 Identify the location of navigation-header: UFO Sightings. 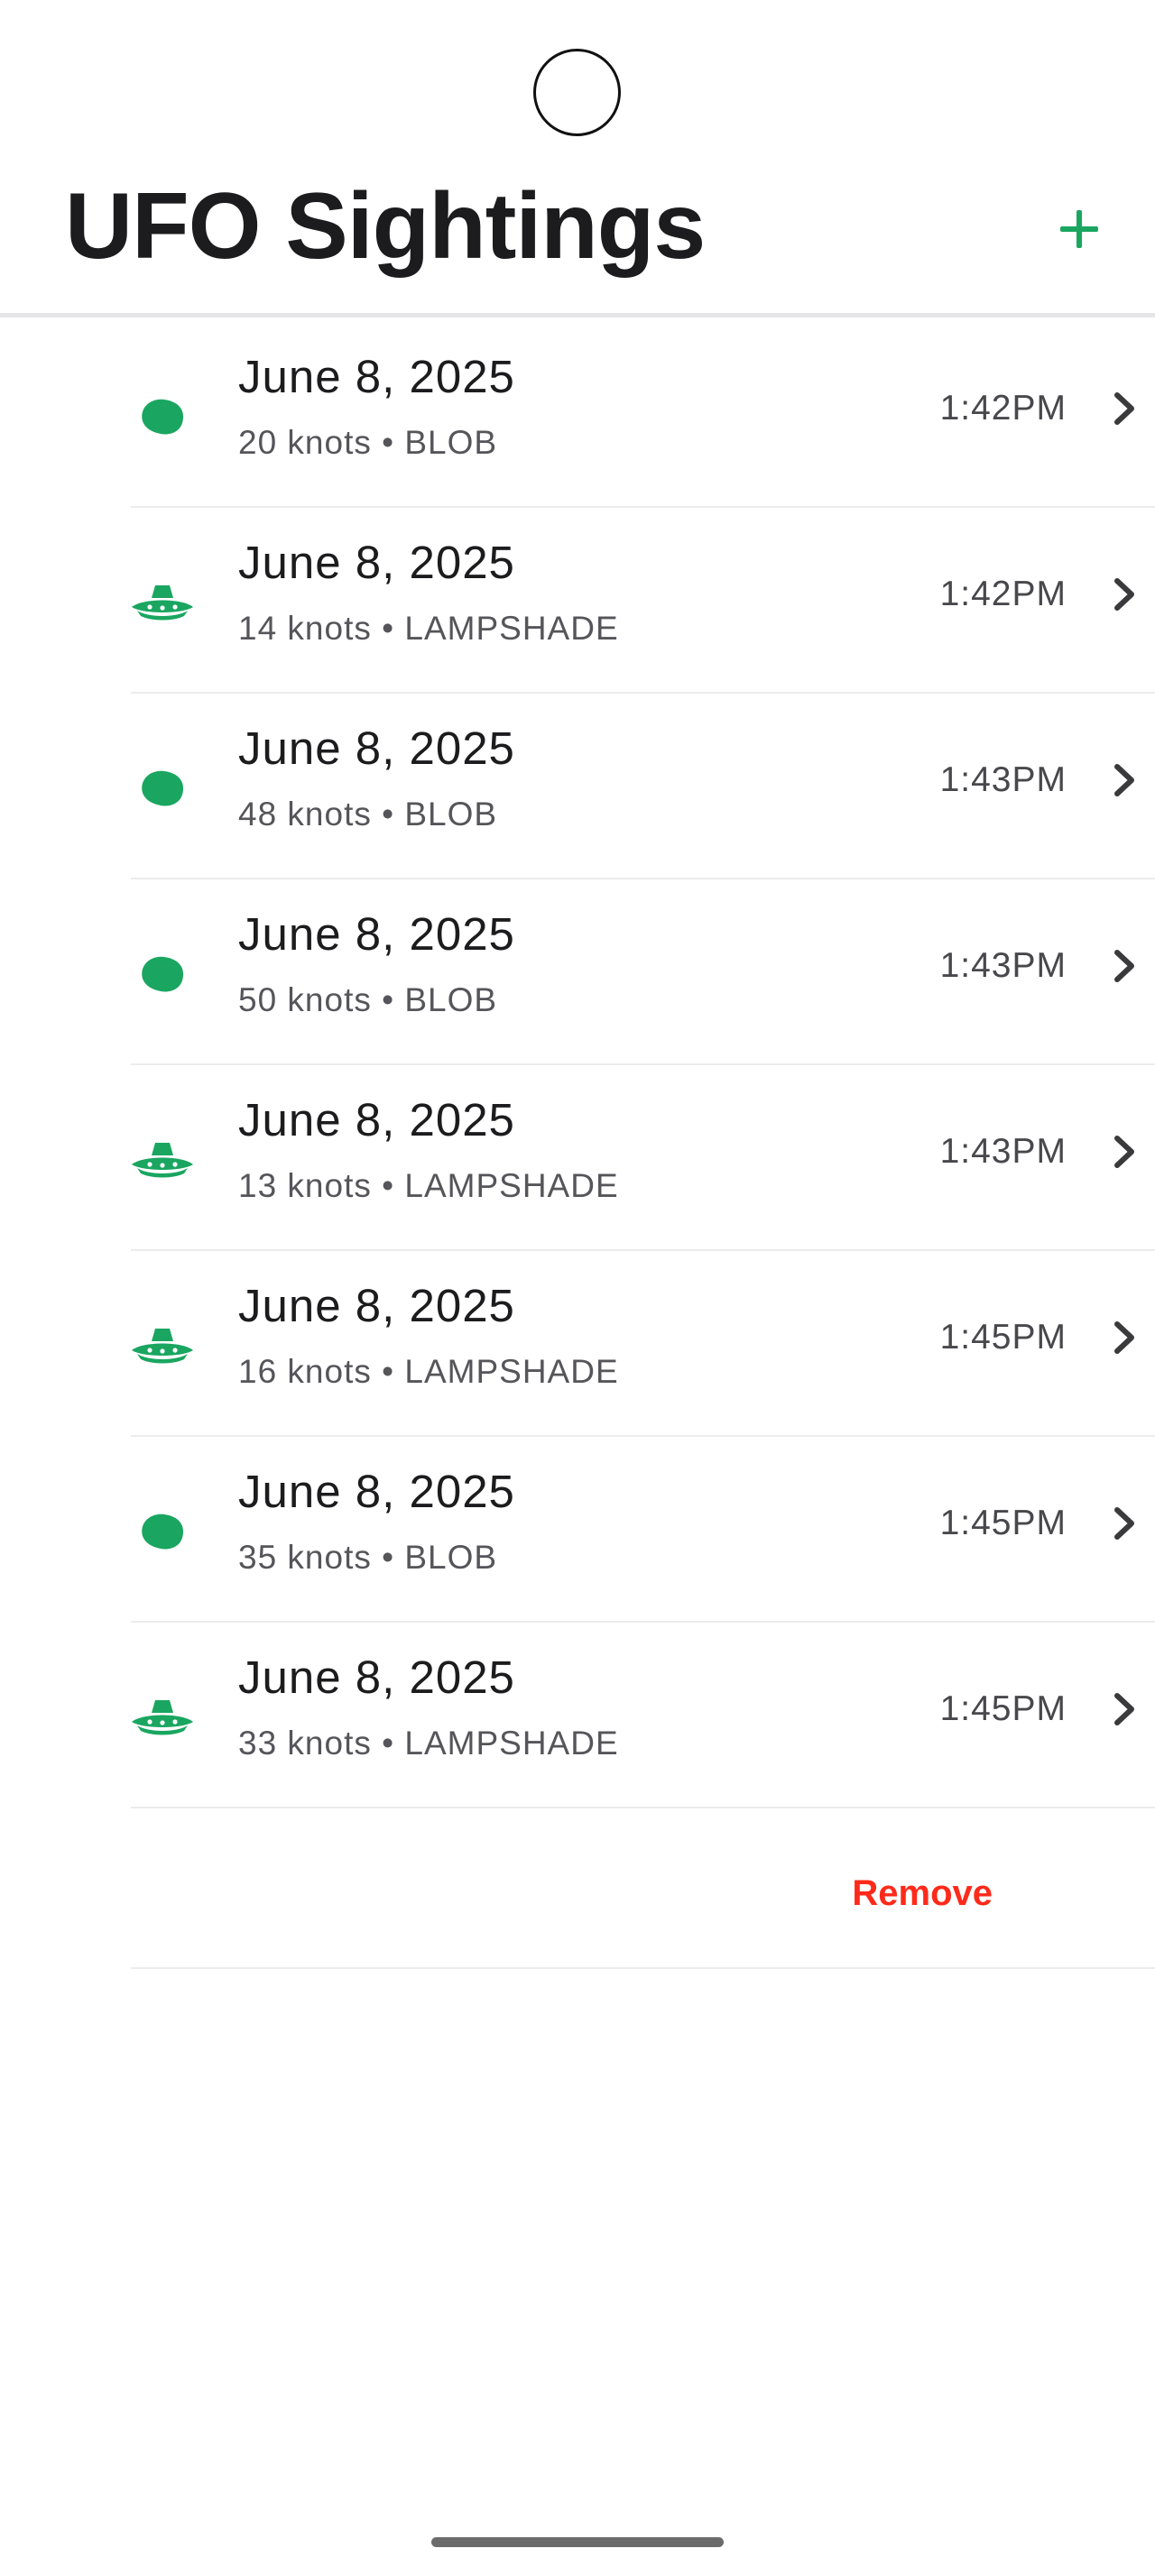
(577, 158).